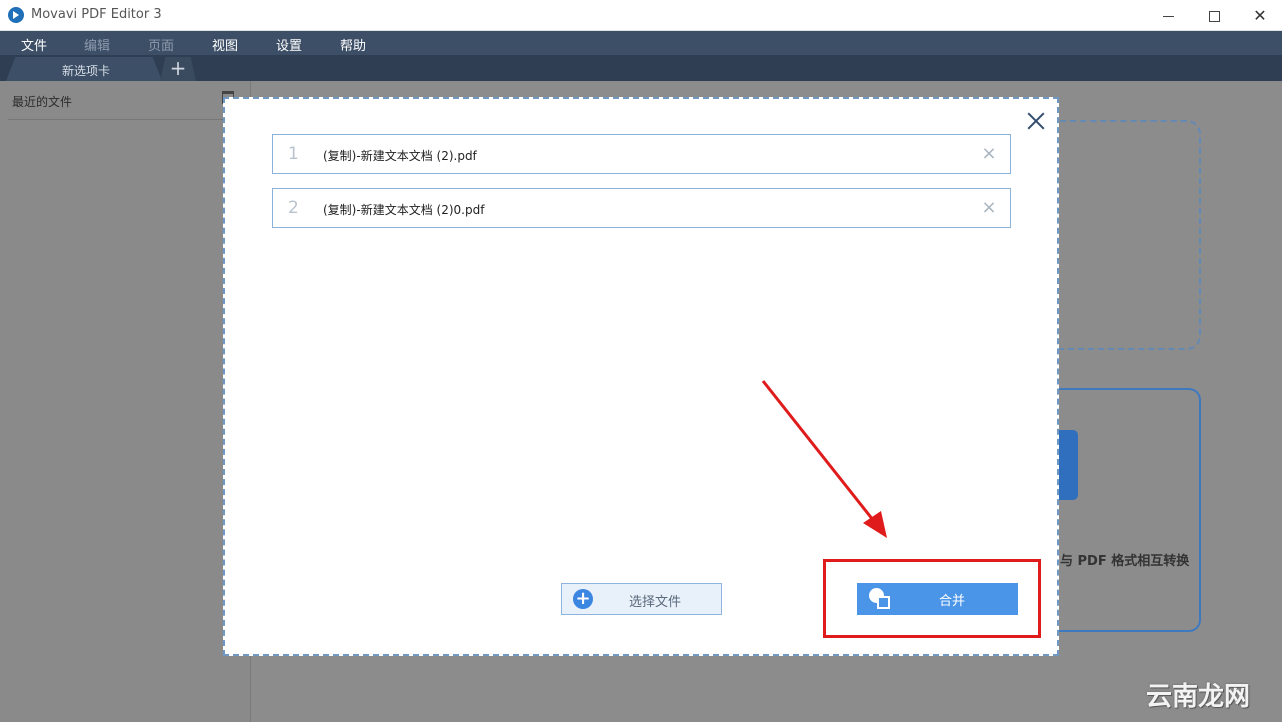 The height and width of the screenshot is (722, 1282). I want to click on file-index: 1, so click(293, 154).